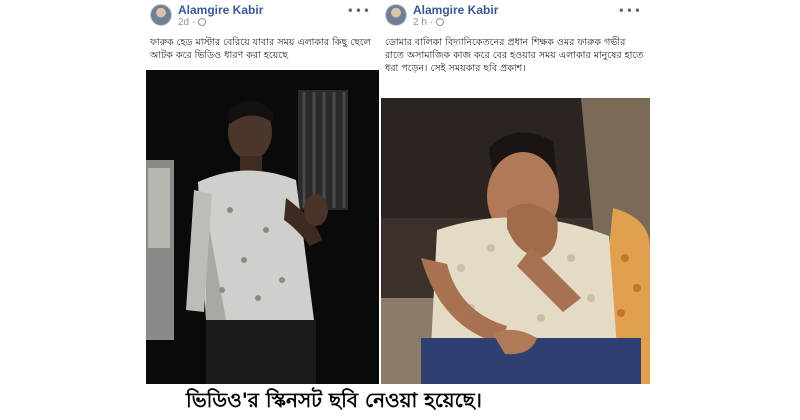 This screenshot has width=800, height=420. I want to click on caption-text: ভিডিও'র স্কিনসট ছবি নেওয়া হয়েছে।, so click(334, 400).